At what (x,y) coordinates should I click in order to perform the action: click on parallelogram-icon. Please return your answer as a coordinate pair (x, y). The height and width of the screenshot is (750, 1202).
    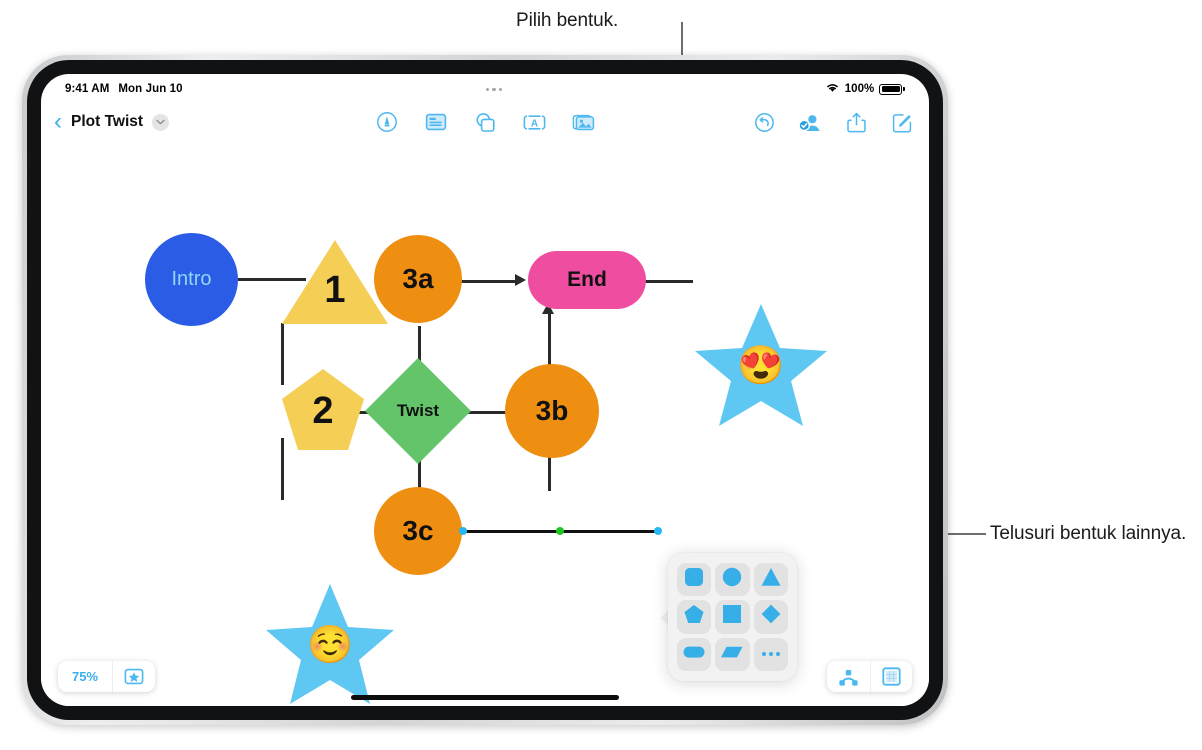
    Looking at the image, I should click on (732, 654).